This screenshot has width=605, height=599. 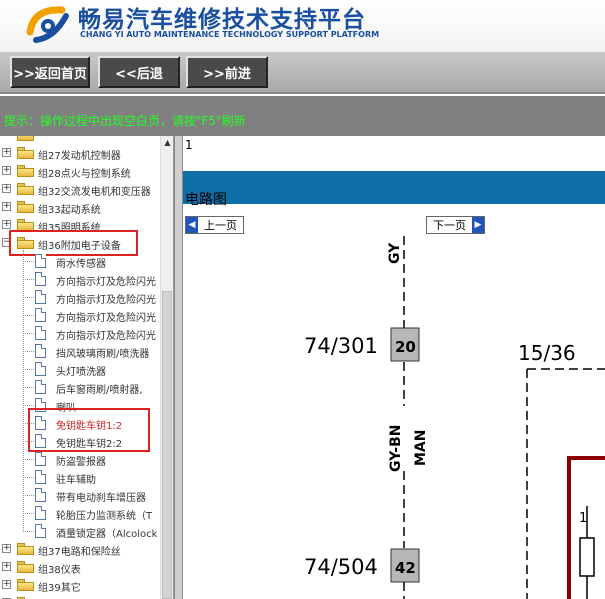 What do you see at coordinates (80, 596) in the screenshot?
I see `tree-row-partial: +` at bounding box center [80, 596].